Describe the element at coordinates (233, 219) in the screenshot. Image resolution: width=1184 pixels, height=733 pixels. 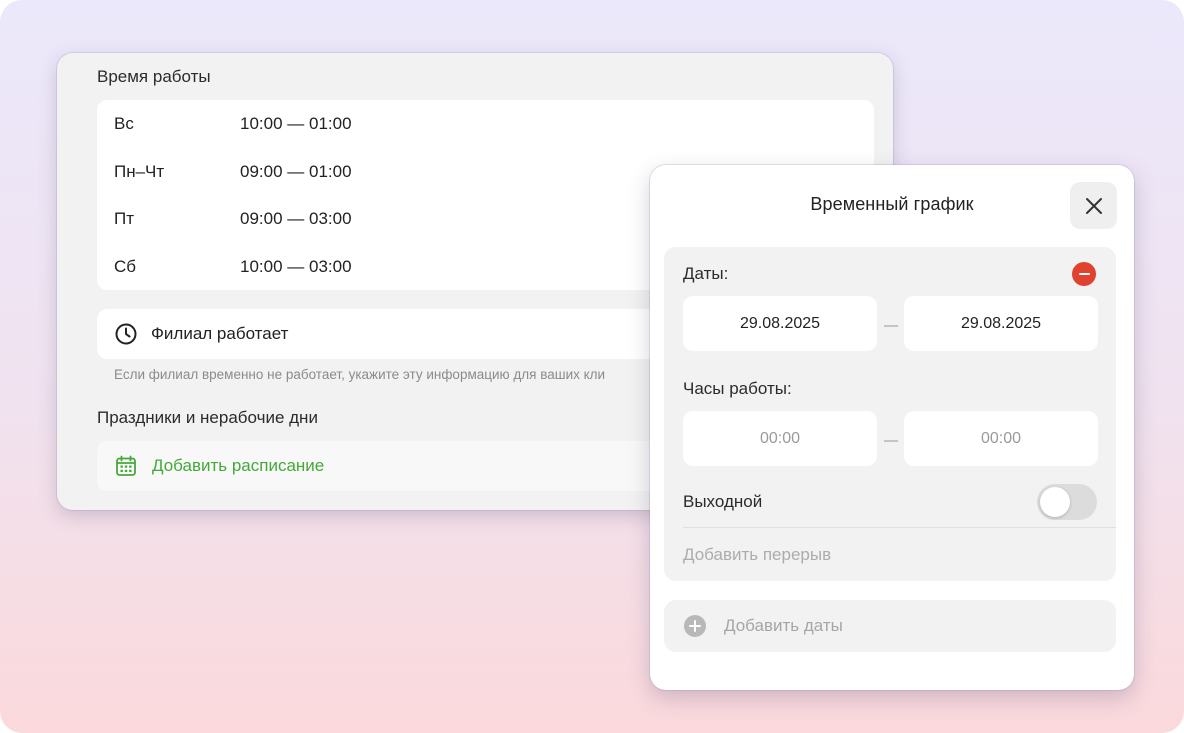
I see `hours-row: Пт 09:00 — 03:00` at that location.